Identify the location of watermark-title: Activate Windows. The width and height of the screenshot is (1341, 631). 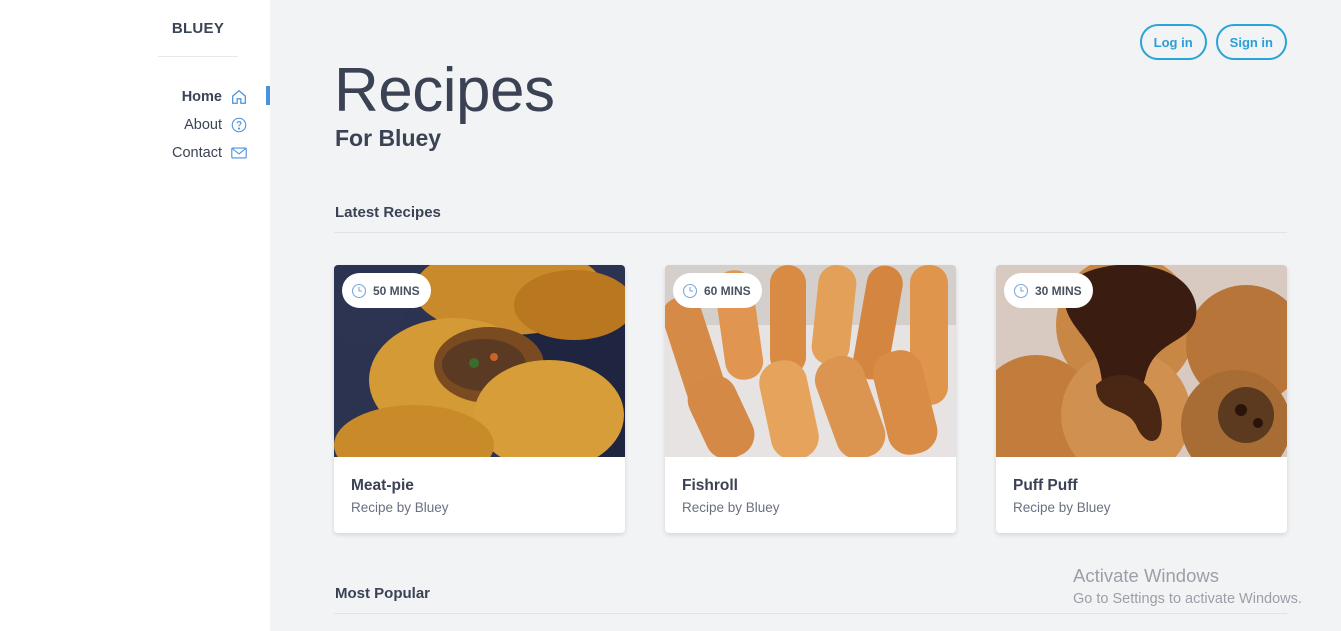
(1146, 575).